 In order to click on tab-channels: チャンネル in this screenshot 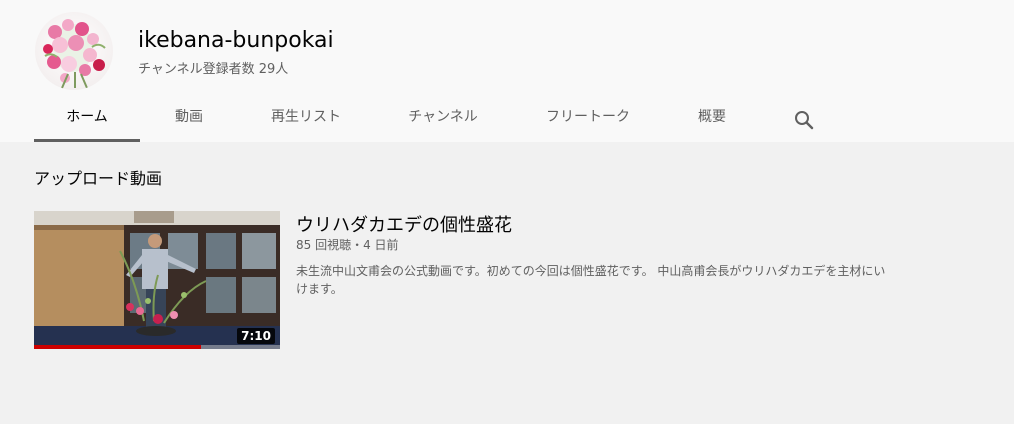, I will do `click(443, 119)`.